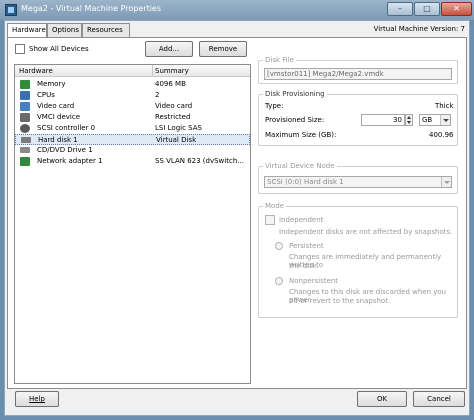 The image size is (474, 420). Describe the element at coordinates (27, 30) in the screenshot. I see `tab-hardware: Hardware` at that location.